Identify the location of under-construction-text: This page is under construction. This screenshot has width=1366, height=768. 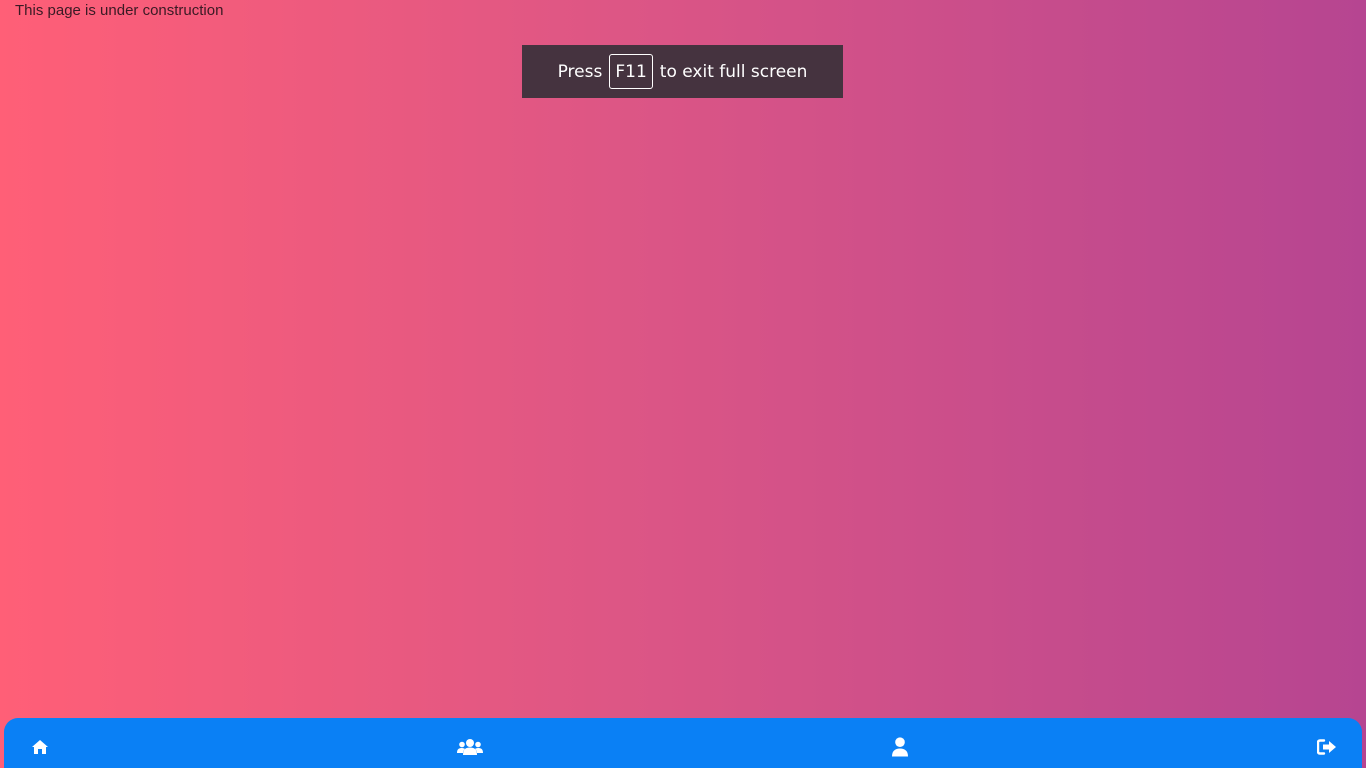
(119, 10).